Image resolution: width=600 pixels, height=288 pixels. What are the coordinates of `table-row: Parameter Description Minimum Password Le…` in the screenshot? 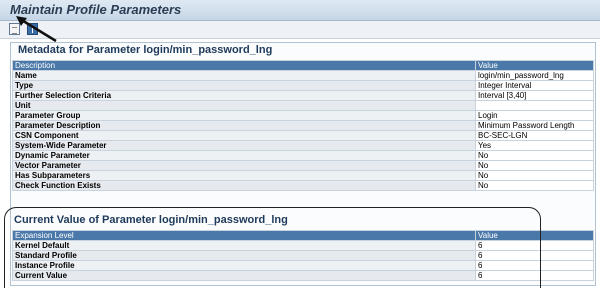 It's located at (303, 125).